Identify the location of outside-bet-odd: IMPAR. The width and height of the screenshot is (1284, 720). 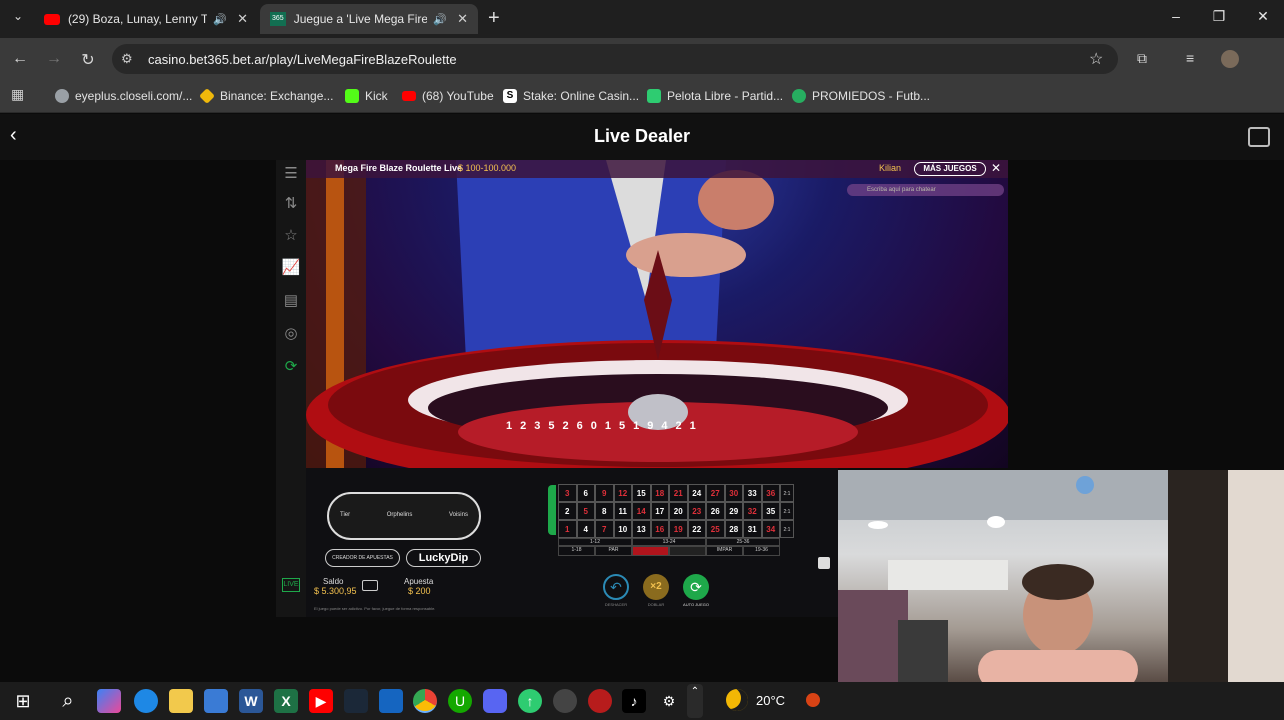
(724, 551).